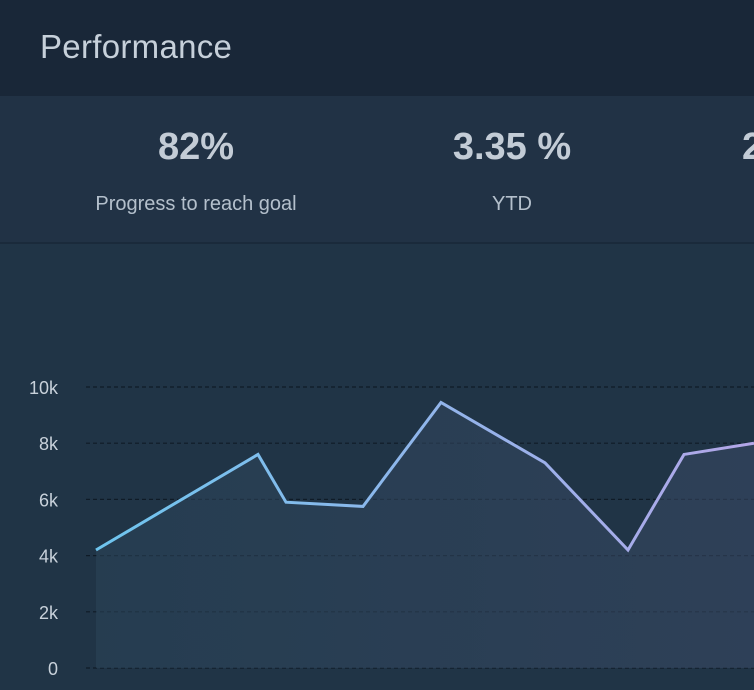  Describe the element at coordinates (49, 444) in the screenshot. I see `y-tick-label: 8k` at that location.